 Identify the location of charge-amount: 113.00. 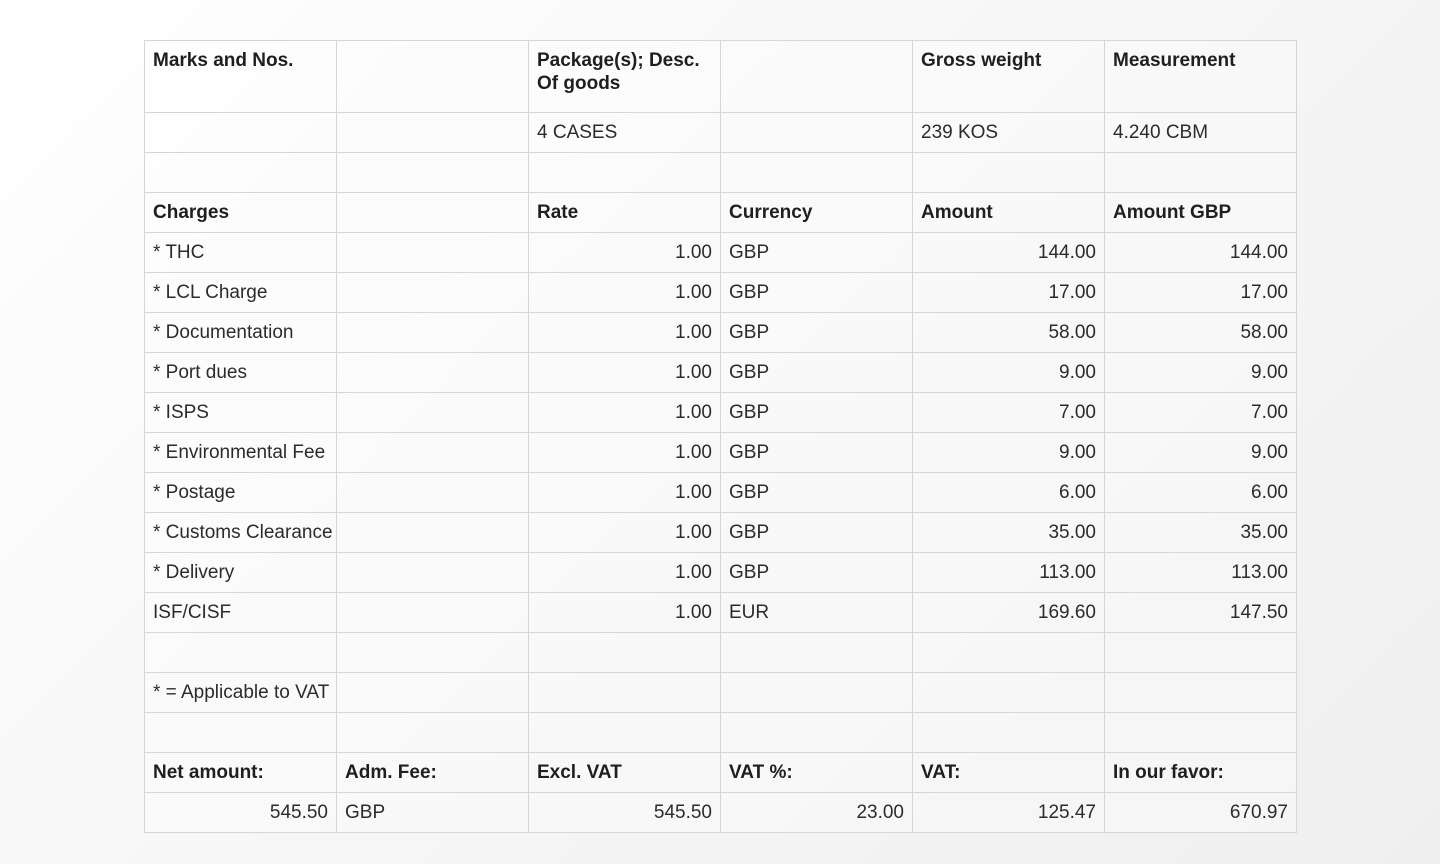
(1008, 572).